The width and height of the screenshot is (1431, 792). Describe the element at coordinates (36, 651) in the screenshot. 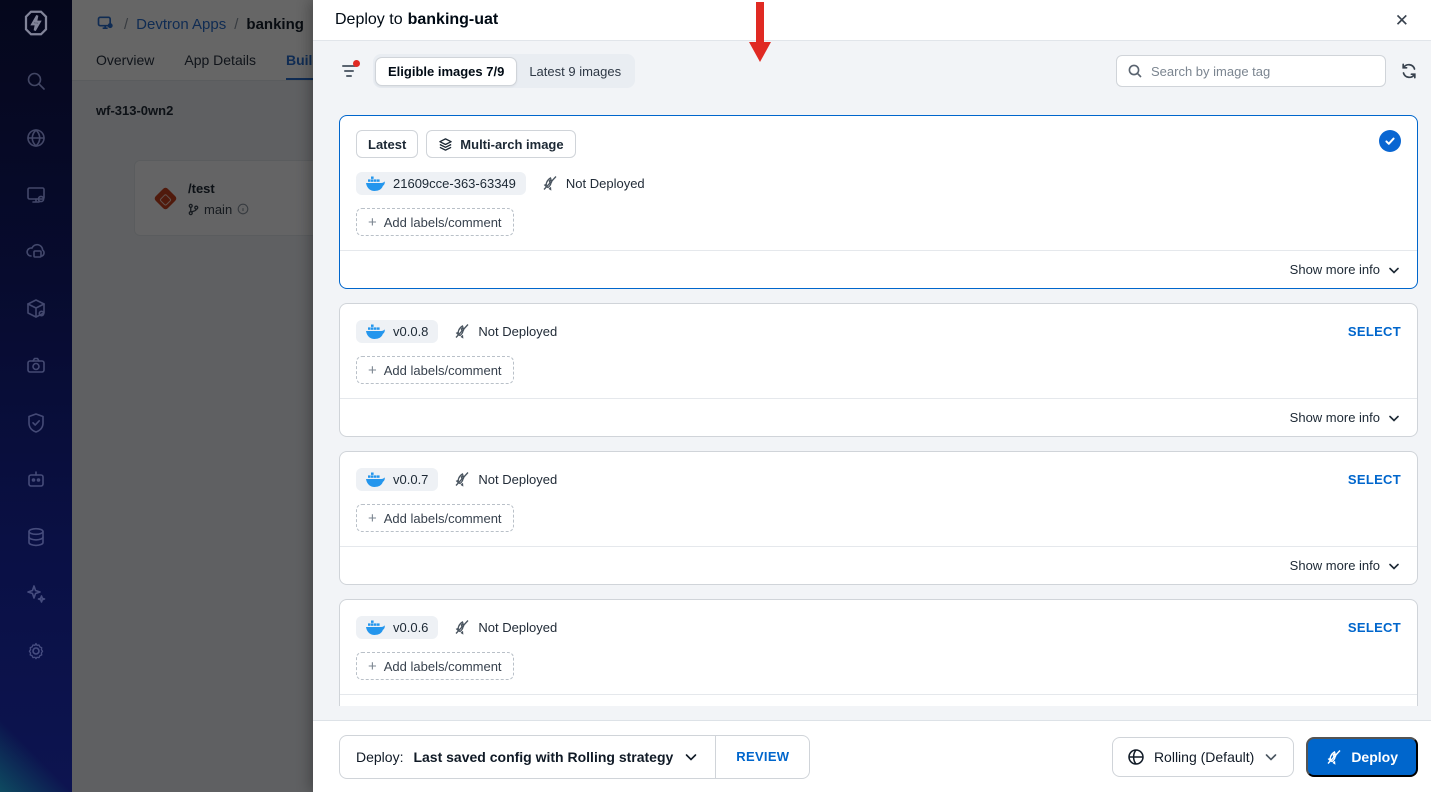

I see `settings-icon` at that location.